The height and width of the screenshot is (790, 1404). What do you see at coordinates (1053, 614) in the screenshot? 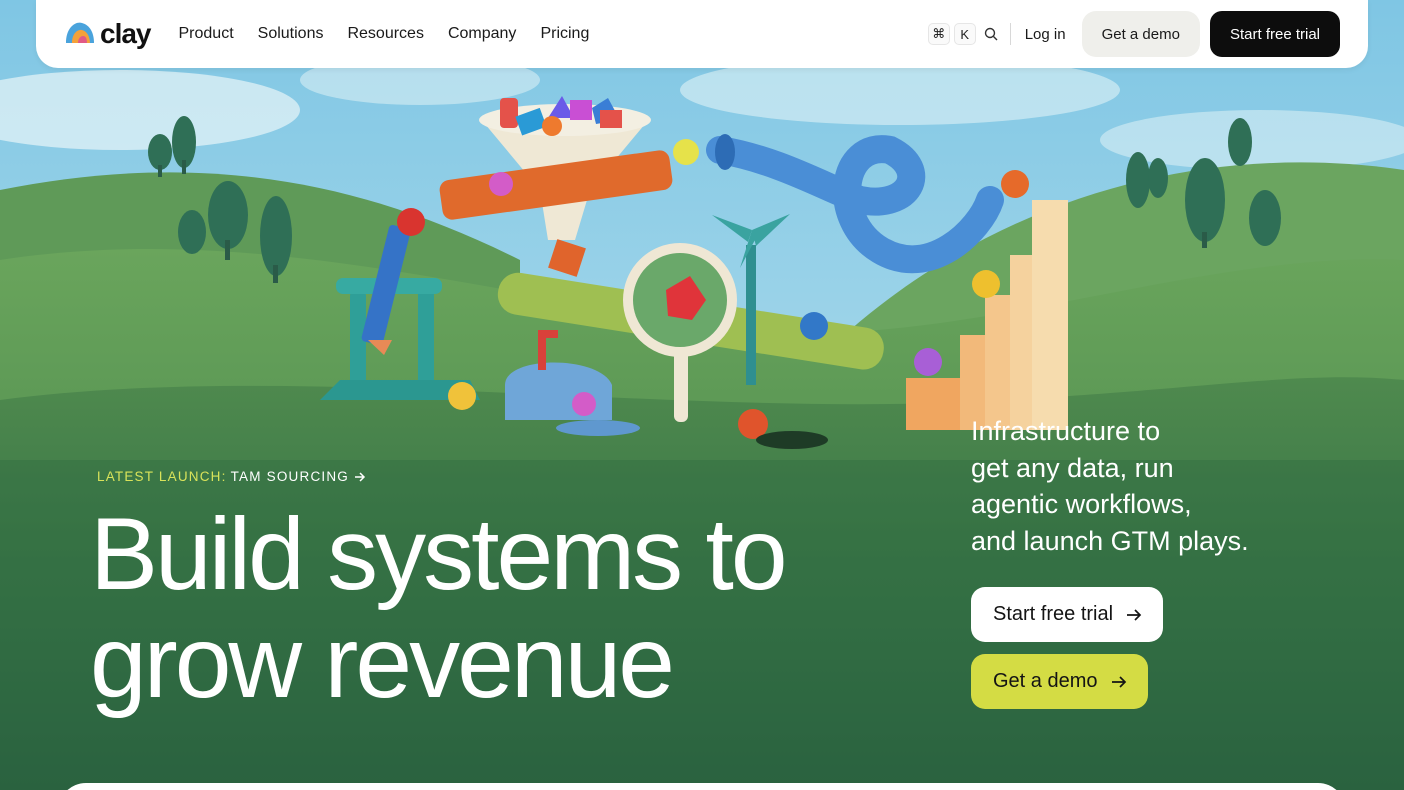
I see `hero-start-trial-label: Start free trial` at bounding box center [1053, 614].